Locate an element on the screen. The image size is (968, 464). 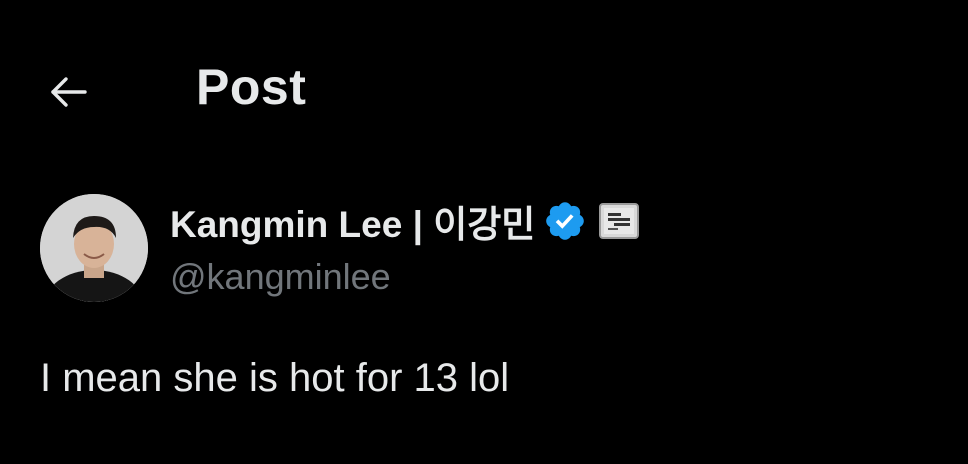
user-handle: @kangminlee is located at coordinates (280, 277).